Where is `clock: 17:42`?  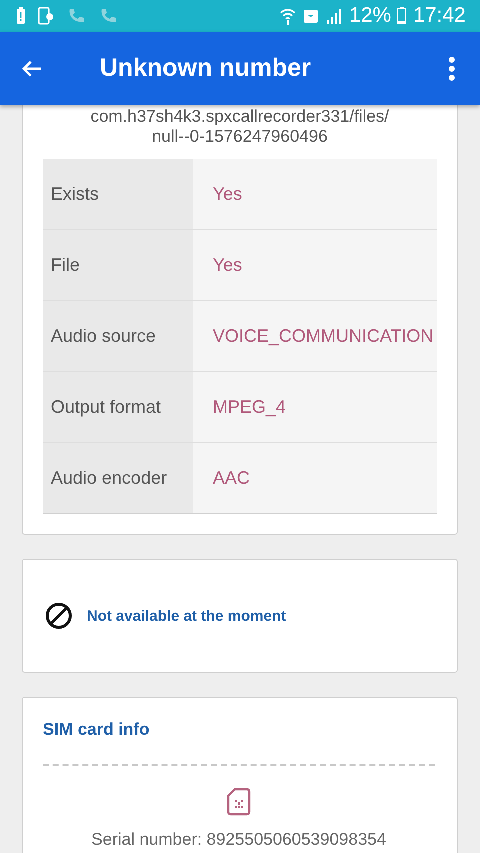 clock: 17:42 is located at coordinates (439, 16).